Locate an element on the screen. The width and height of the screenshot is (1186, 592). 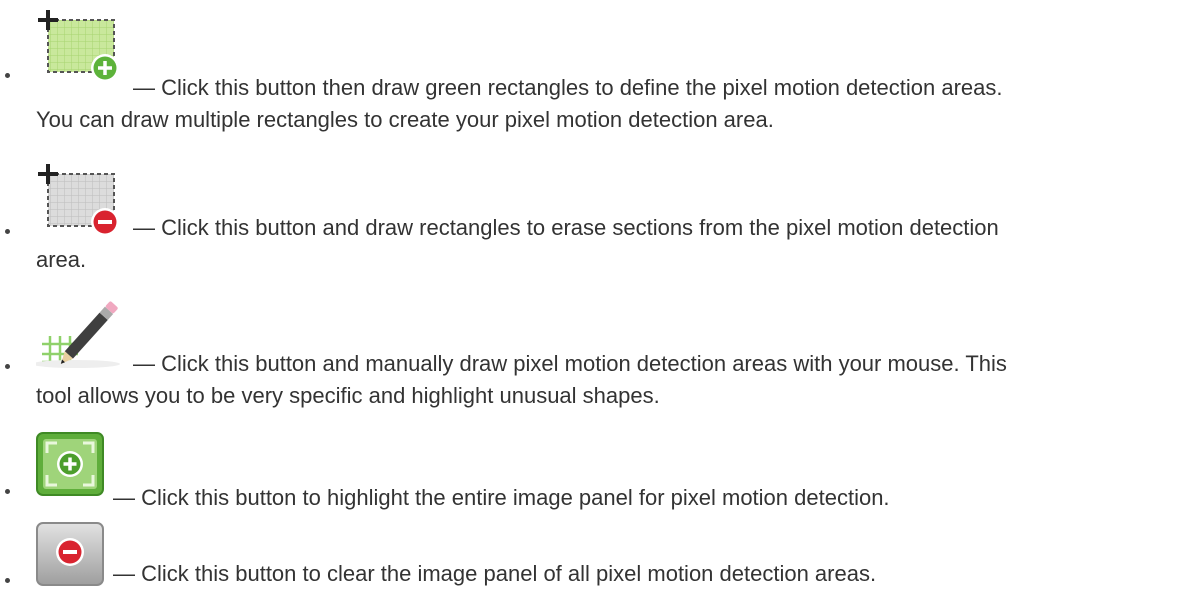
clear-panel-icon is located at coordinates (71, 555).